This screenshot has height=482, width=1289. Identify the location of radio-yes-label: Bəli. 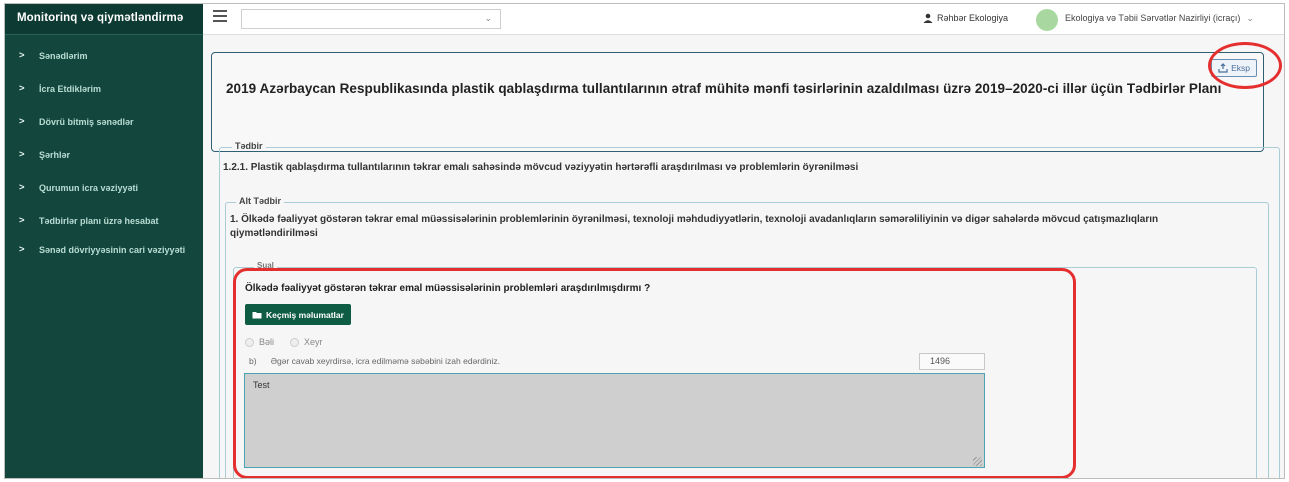
(267, 342).